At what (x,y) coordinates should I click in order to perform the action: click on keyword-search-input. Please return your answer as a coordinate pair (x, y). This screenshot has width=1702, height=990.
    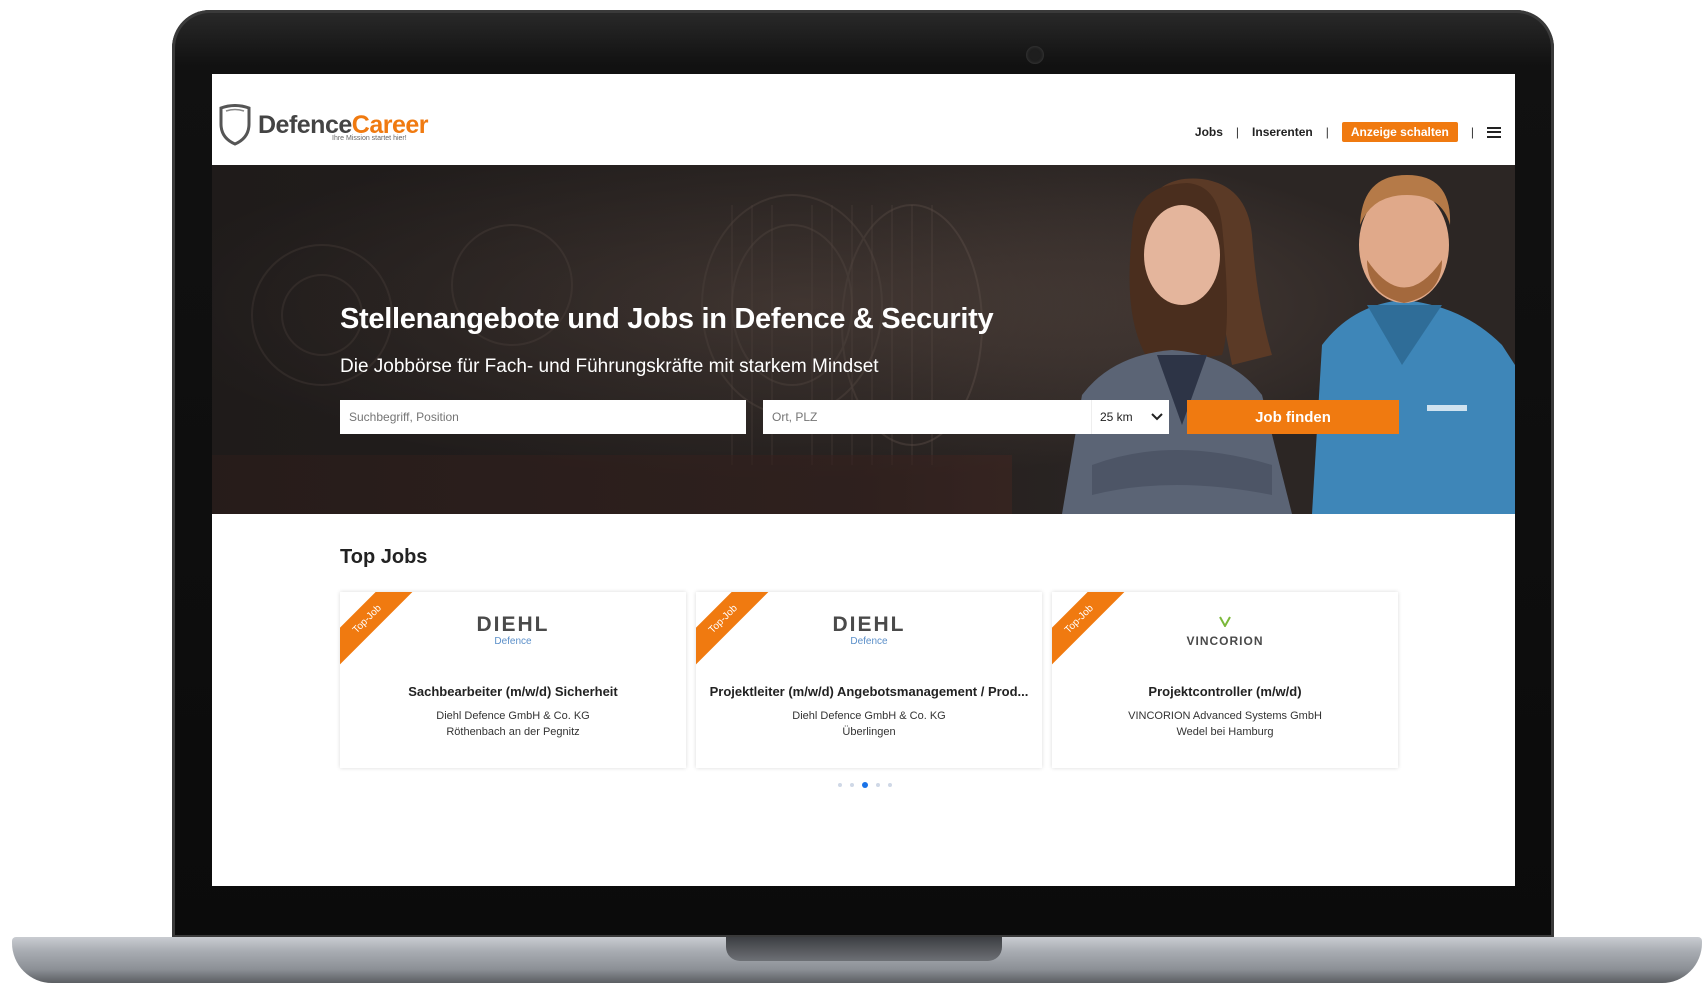
    Looking at the image, I should click on (543, 417).